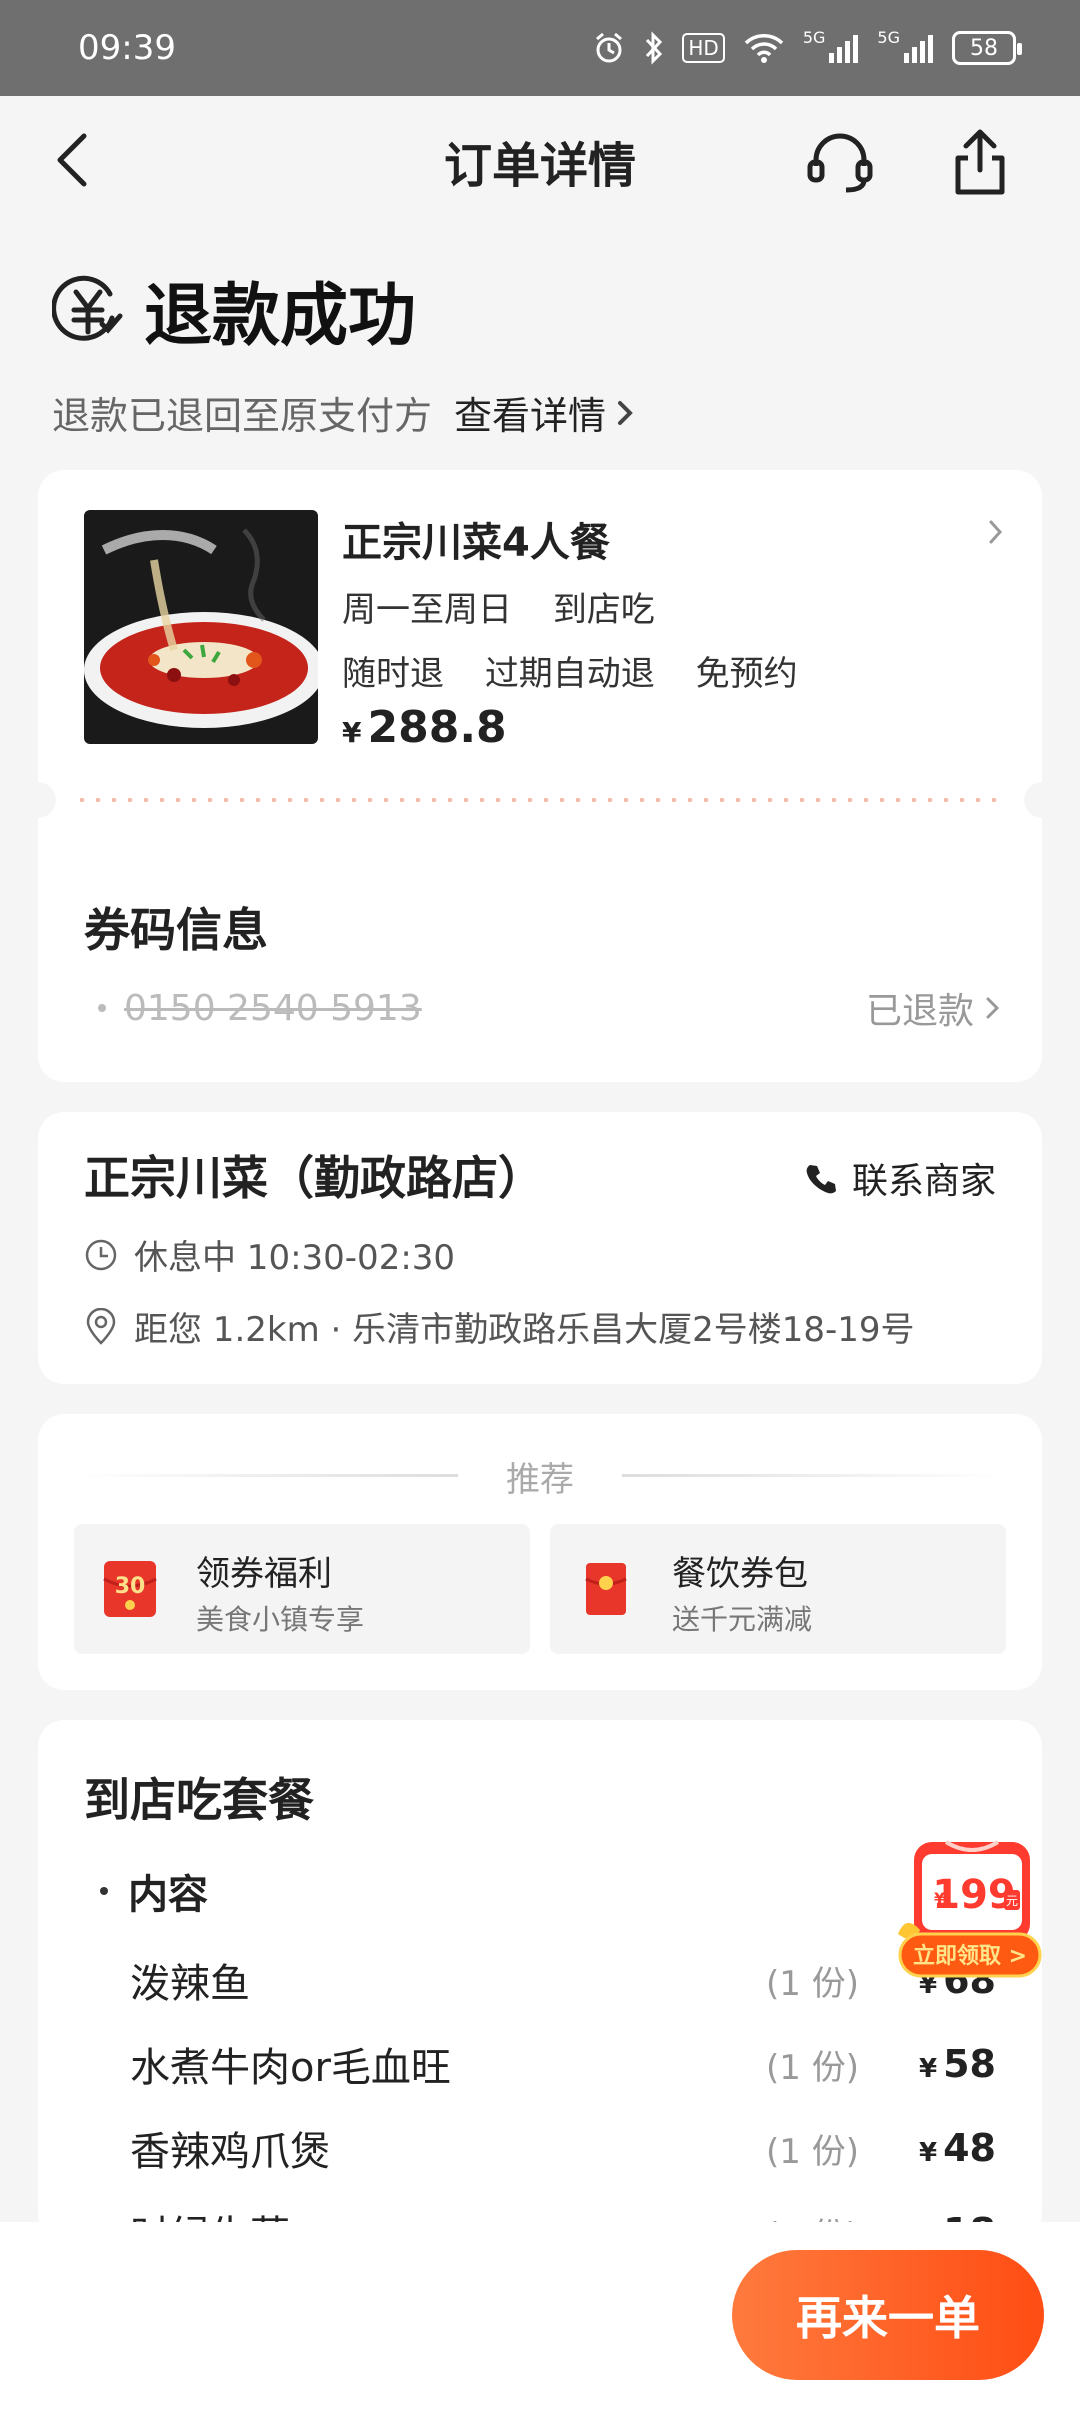 The width and height of the screenshot is (1080, 2412). I want to click on price-value: 48, so click(969, 2148).